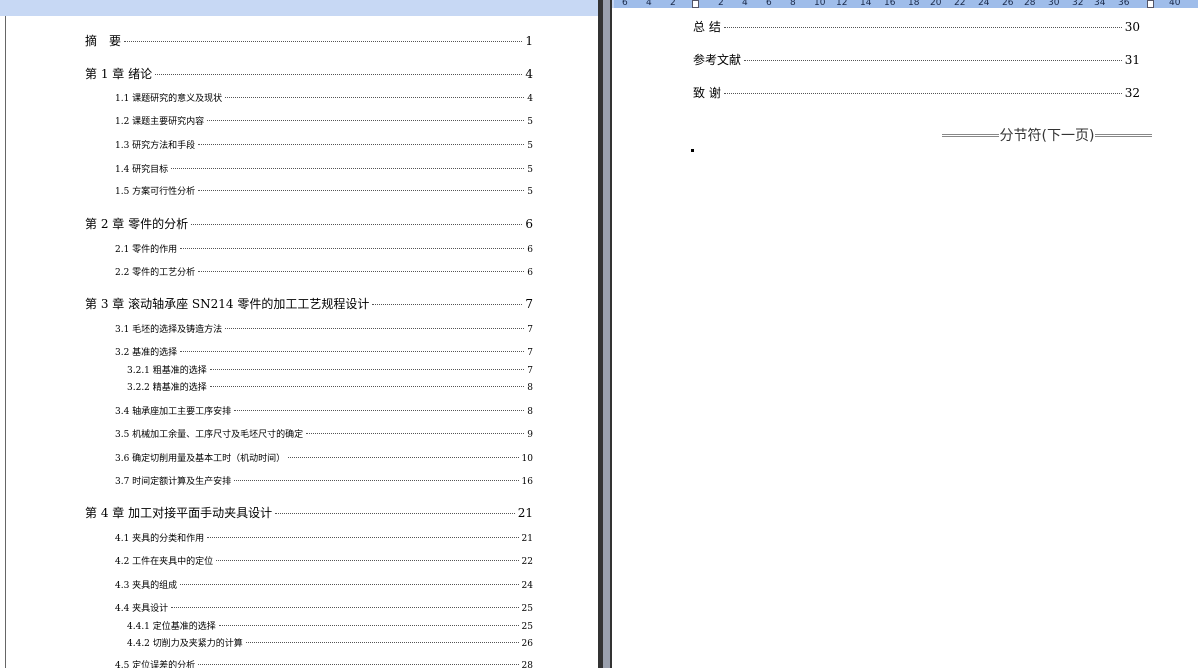  I want to click on toc-entry-label: 1.1 课题研究的意义及现状, so click(169, 99).